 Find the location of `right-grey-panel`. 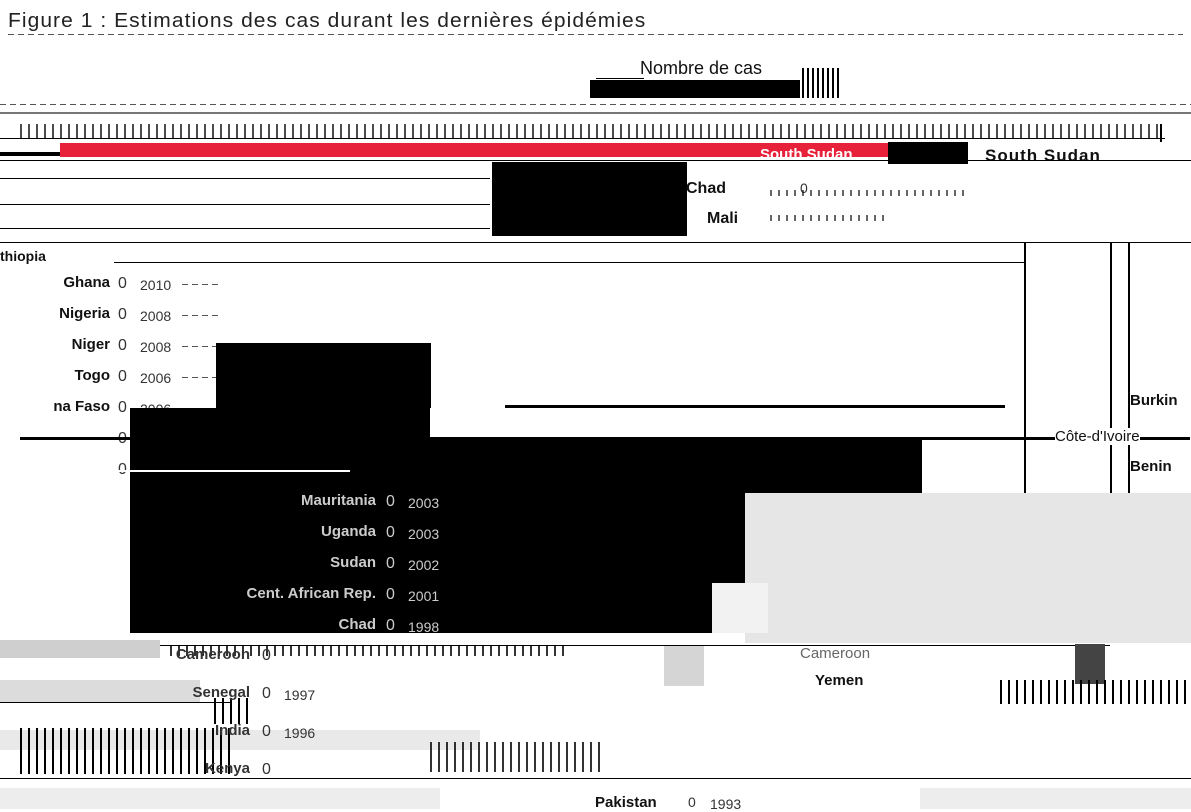

right-grey-panel is located at coordinates (968, 568).